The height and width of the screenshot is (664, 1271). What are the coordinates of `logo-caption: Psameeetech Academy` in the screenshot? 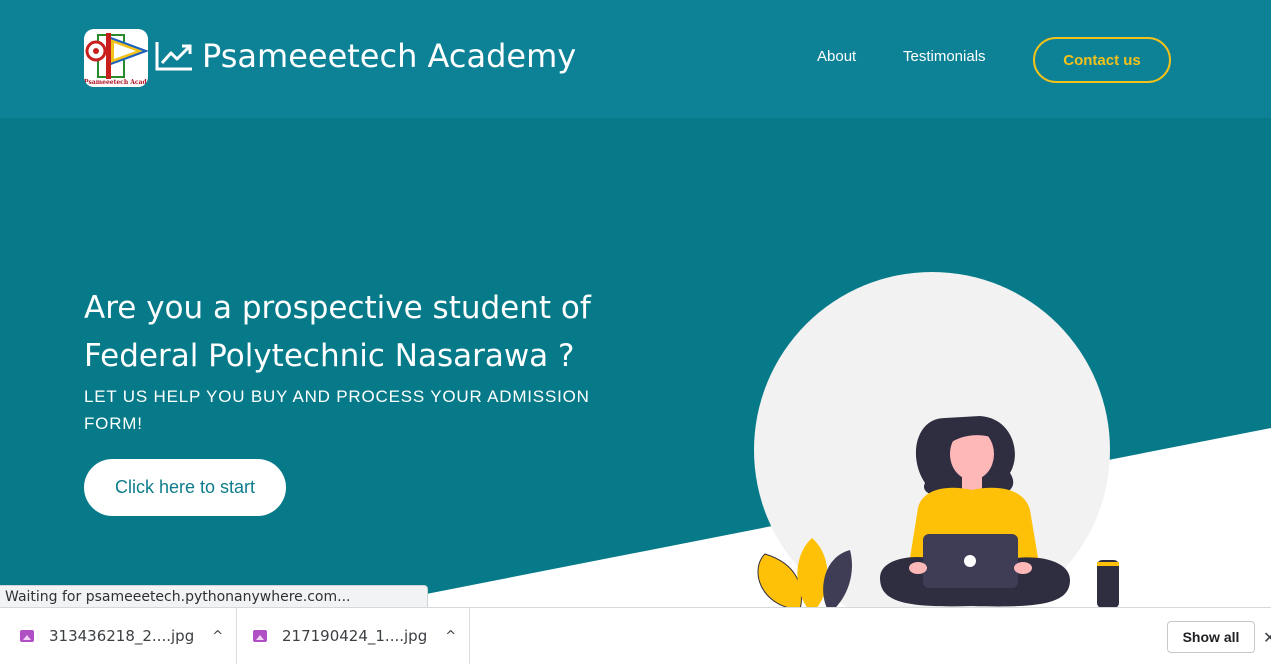 It's located at (116, 82).